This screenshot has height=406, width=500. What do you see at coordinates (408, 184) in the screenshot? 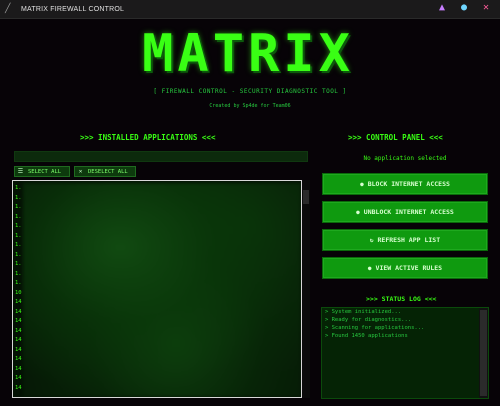
I see `block-internet-label: BLOCK INTERNET ACCESS` at bounding box center [408, 184].